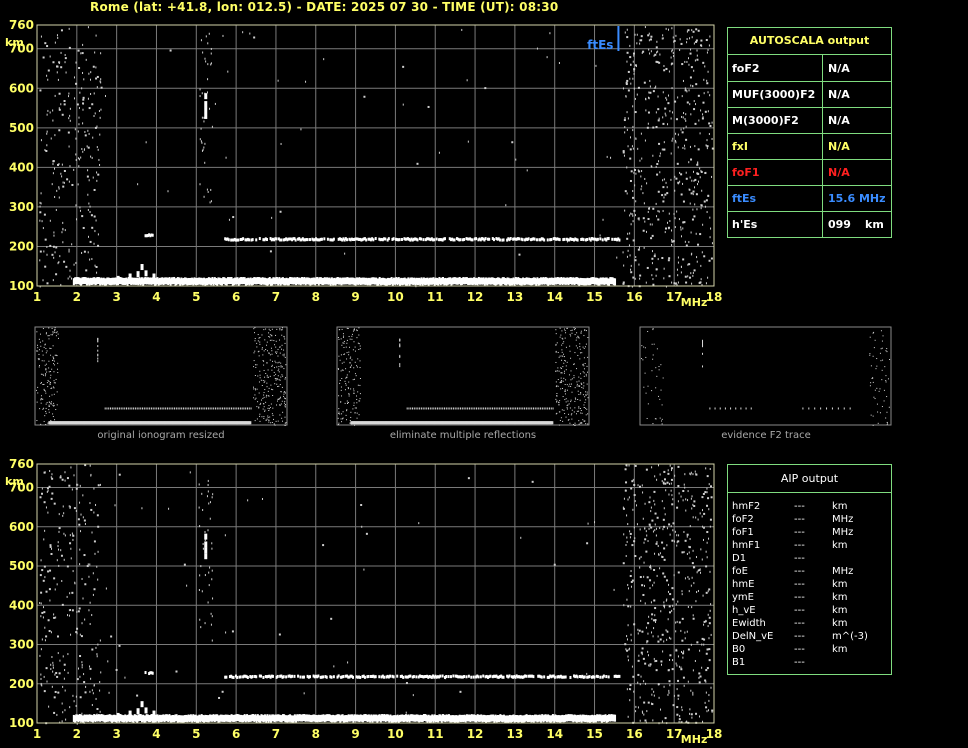 Image resolution: width=968 pixels, height=748 pixels. I want to click on x-tick-label: 14, so click(554, 734).